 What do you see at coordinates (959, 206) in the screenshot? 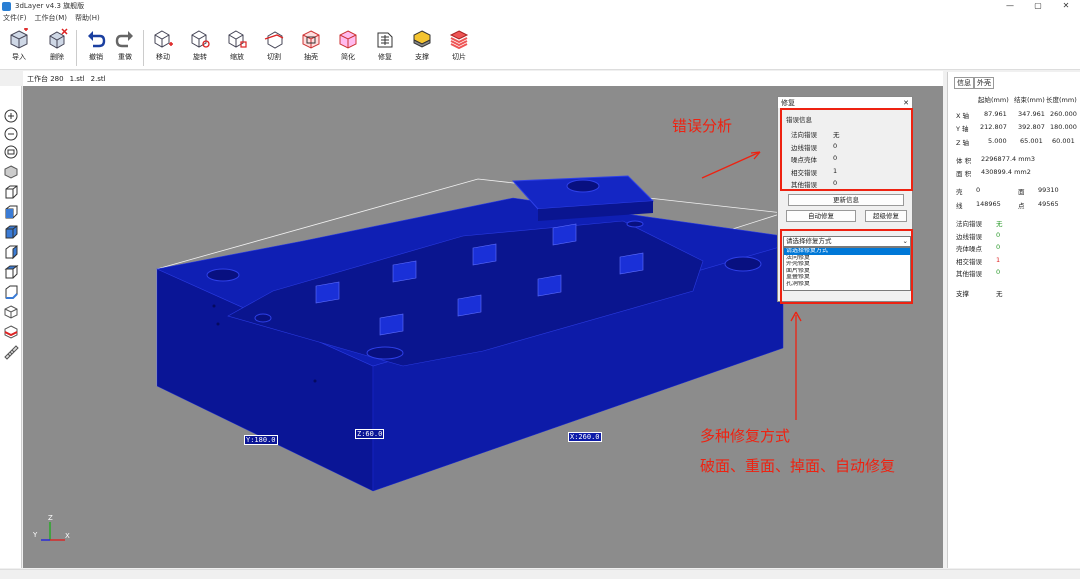
I see `line-count-label: 线` at bounding box center [959, 206].